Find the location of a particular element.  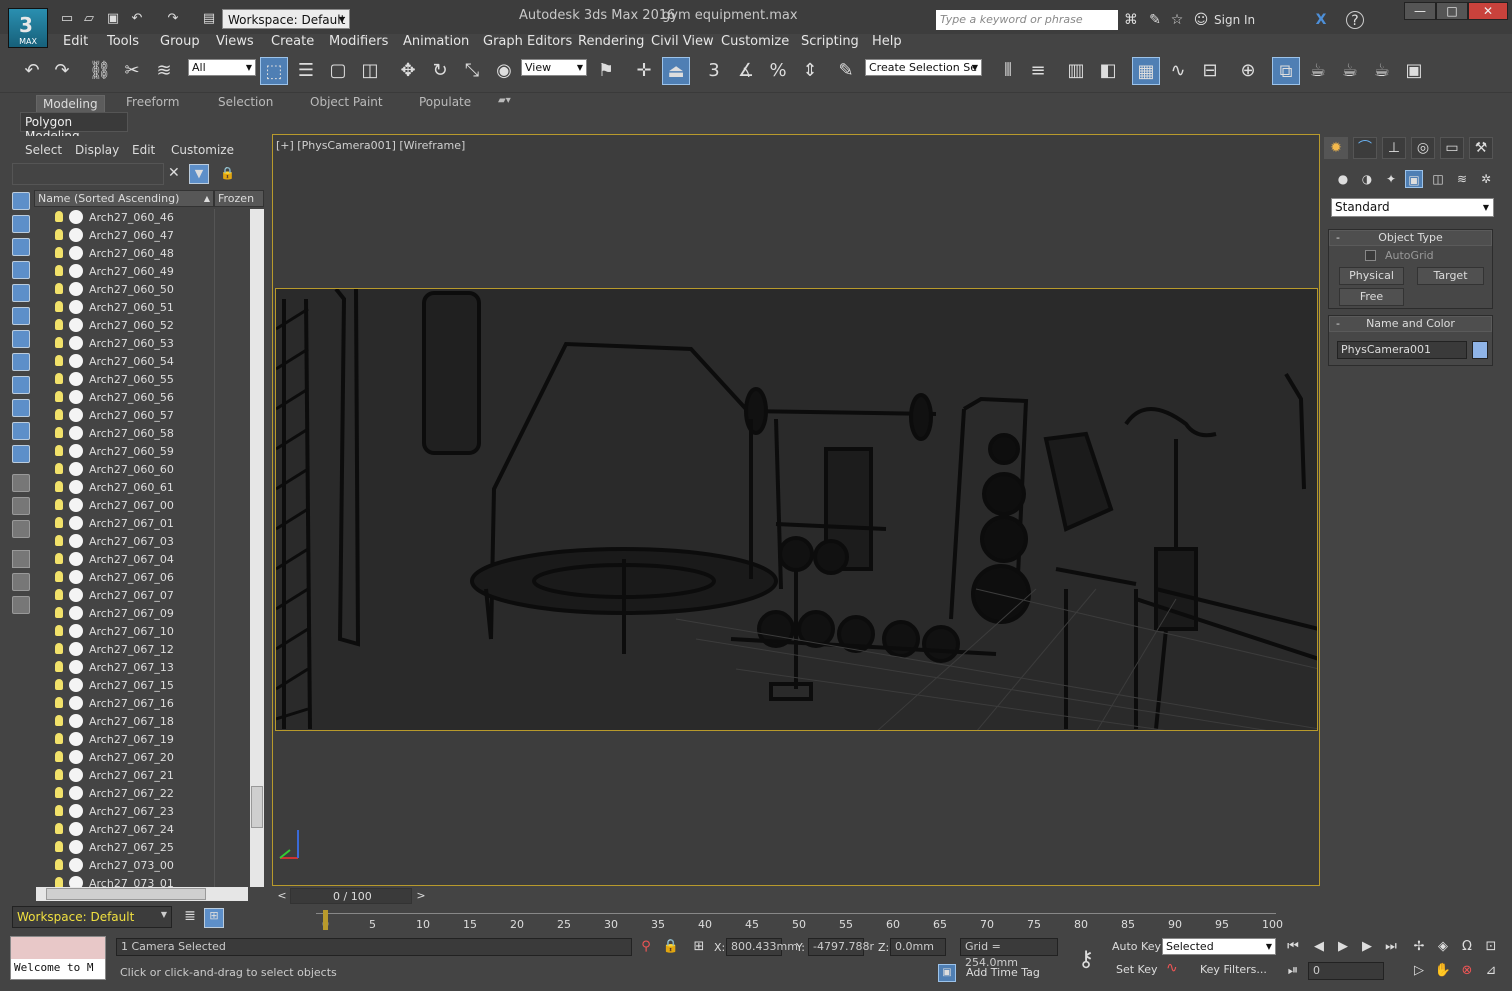

list-item: Arch27_067_13 is located at coordinates (142, 668).